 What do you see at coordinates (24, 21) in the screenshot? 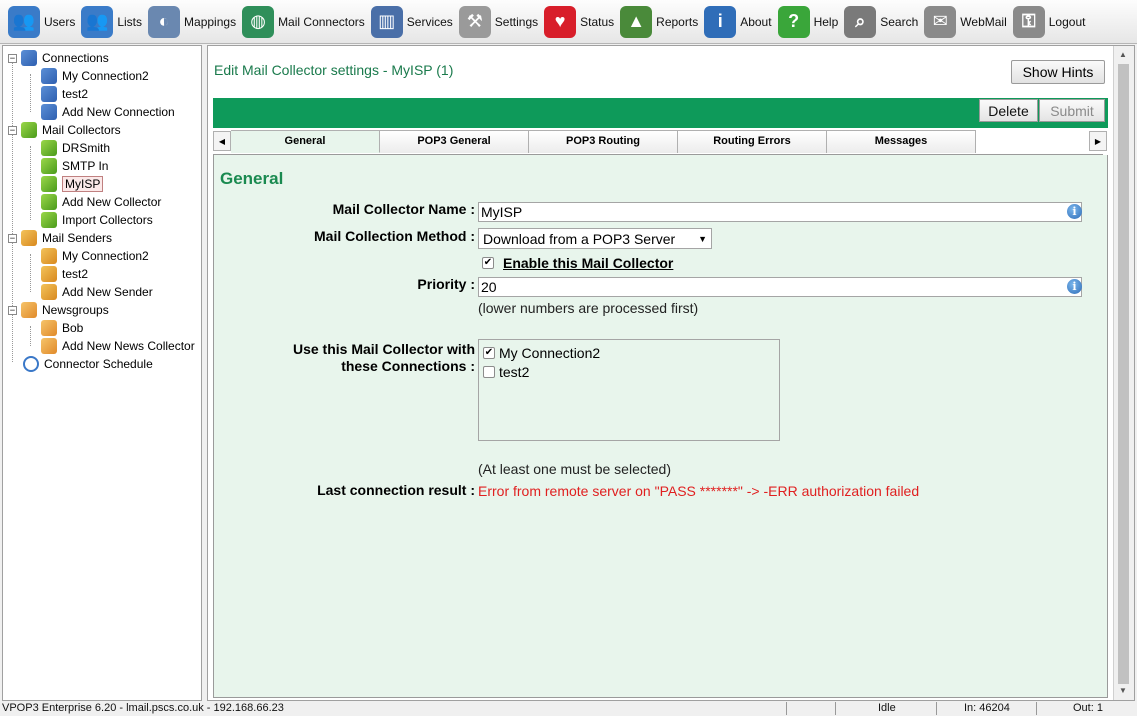
I see `users-icon: 👥` at bounding box center [24, 21].